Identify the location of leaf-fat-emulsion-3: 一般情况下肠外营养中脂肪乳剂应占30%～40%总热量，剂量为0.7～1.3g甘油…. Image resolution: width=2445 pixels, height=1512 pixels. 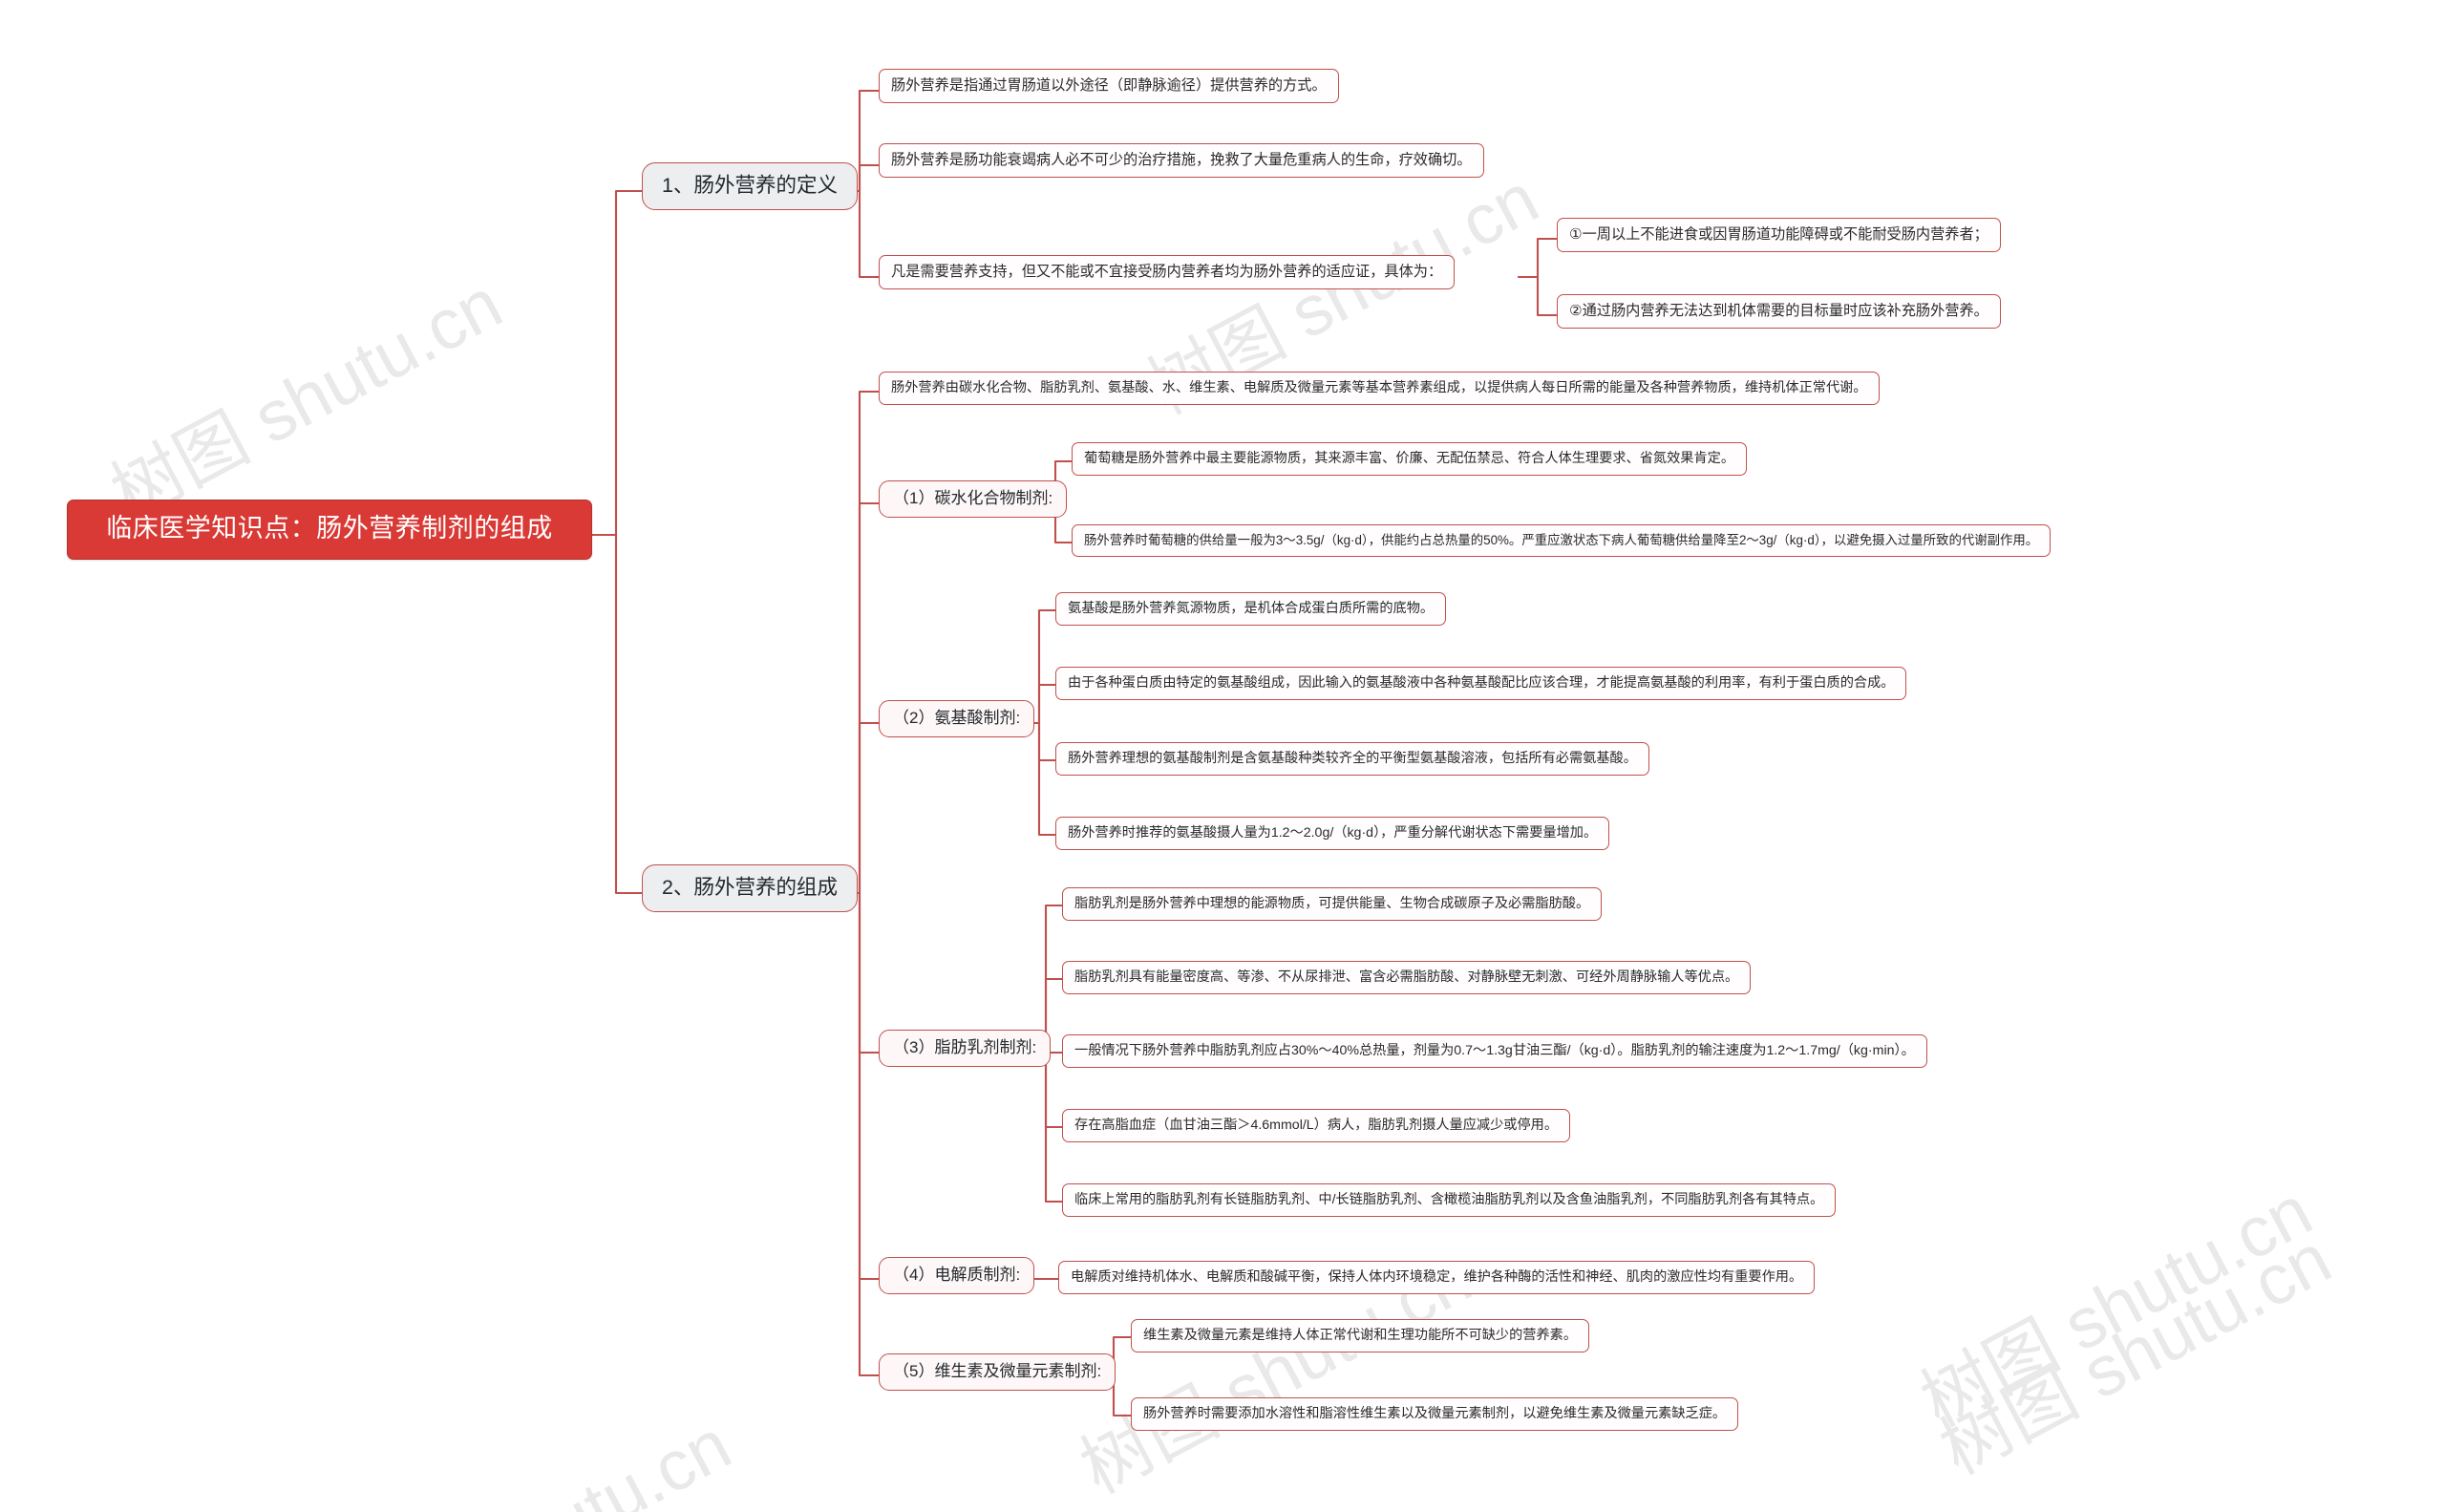
(1495, 1051).